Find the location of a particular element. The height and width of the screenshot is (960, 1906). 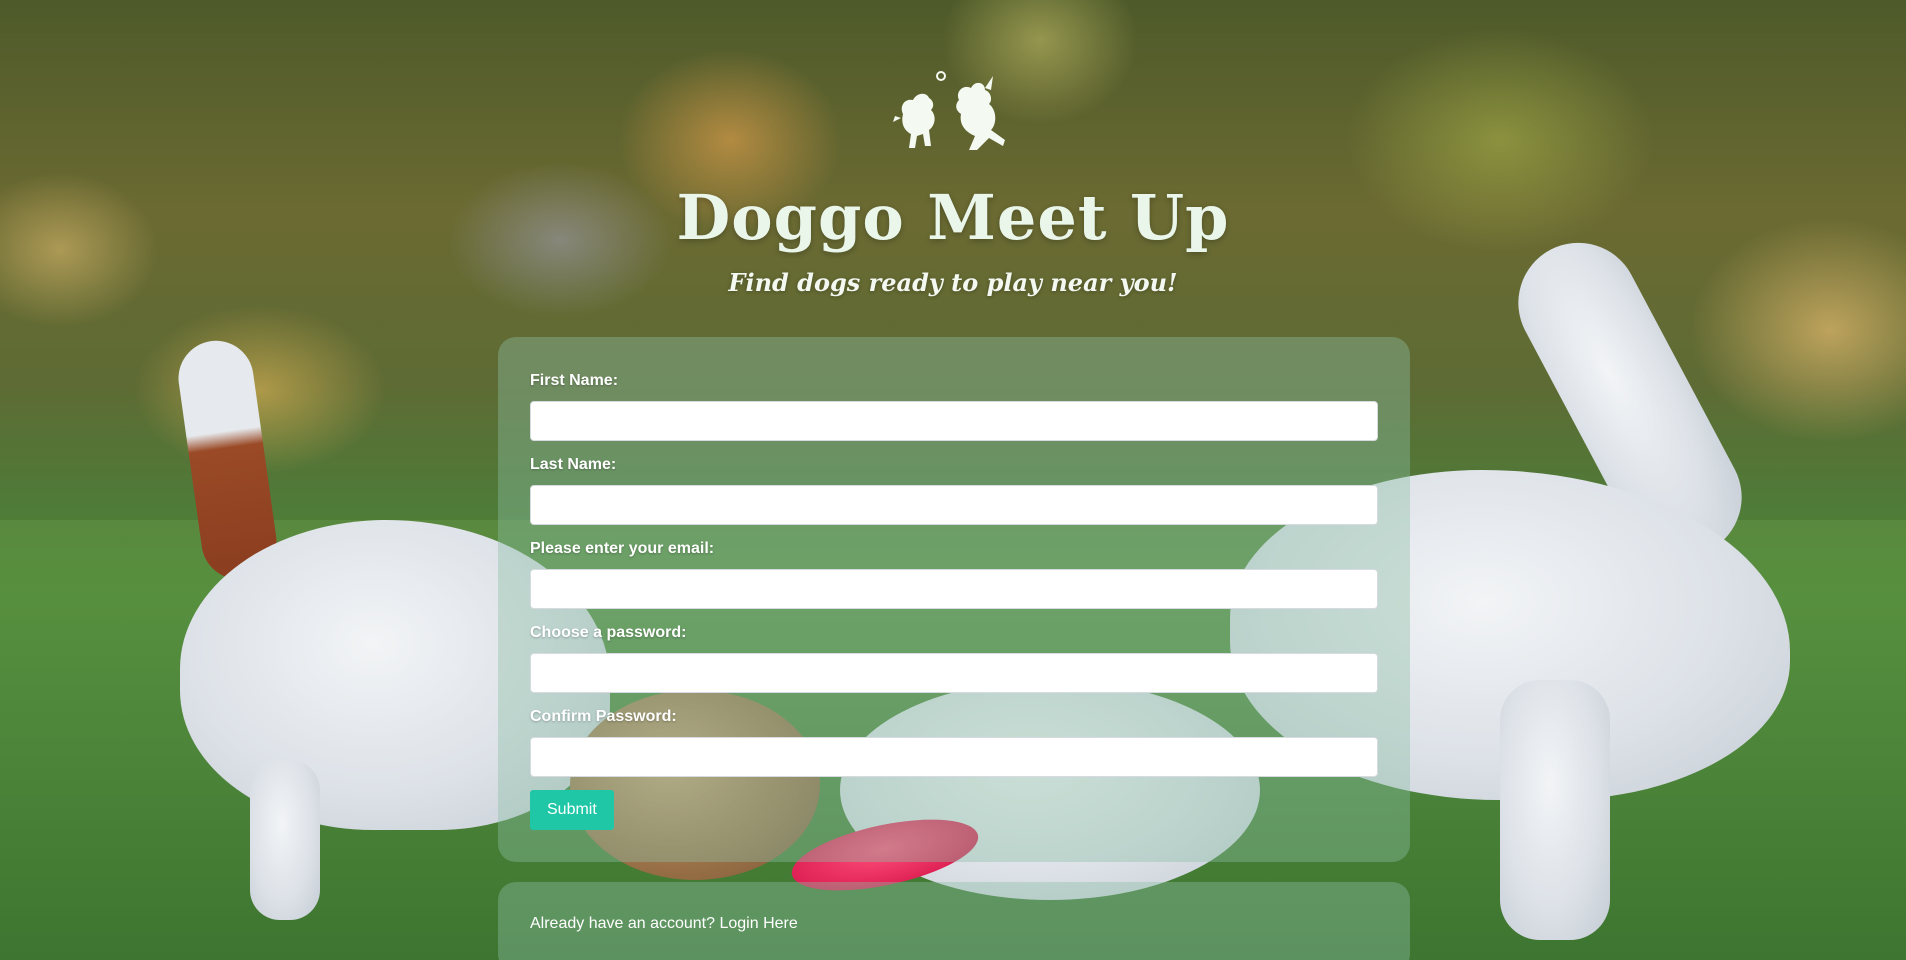

email-input is located at coordinates (954, 589).